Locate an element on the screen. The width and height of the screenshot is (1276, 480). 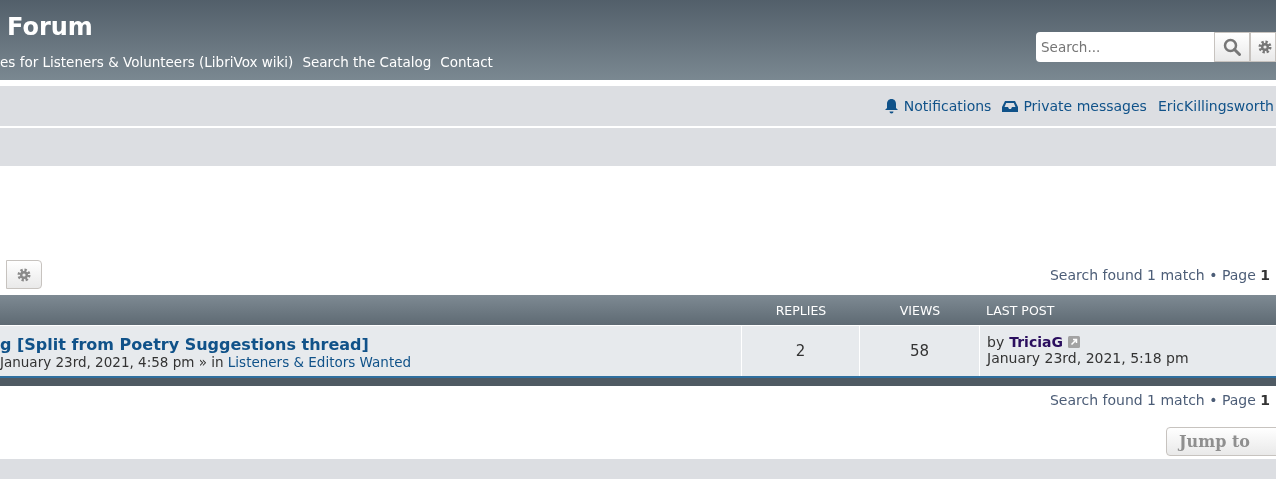
messages-link: Private messages is located at coordinates (1074, 106).